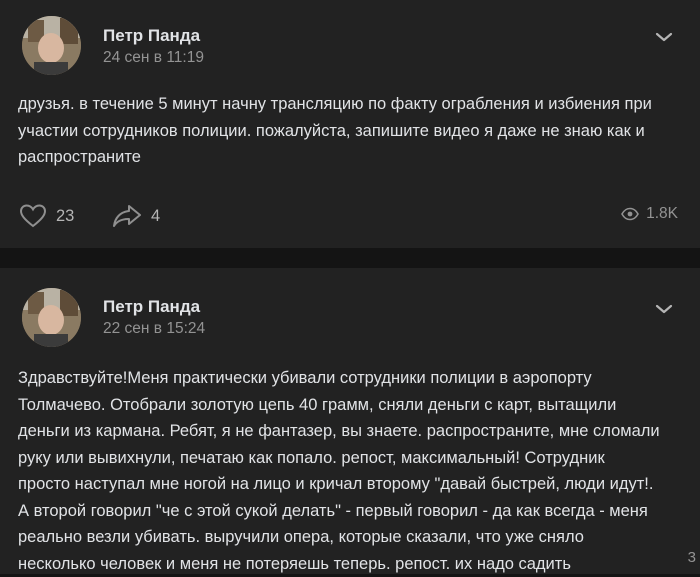 This screenshot has height=577, width=700. I want to click on post-date: 22 сен в 15:24, so click(154, 329).